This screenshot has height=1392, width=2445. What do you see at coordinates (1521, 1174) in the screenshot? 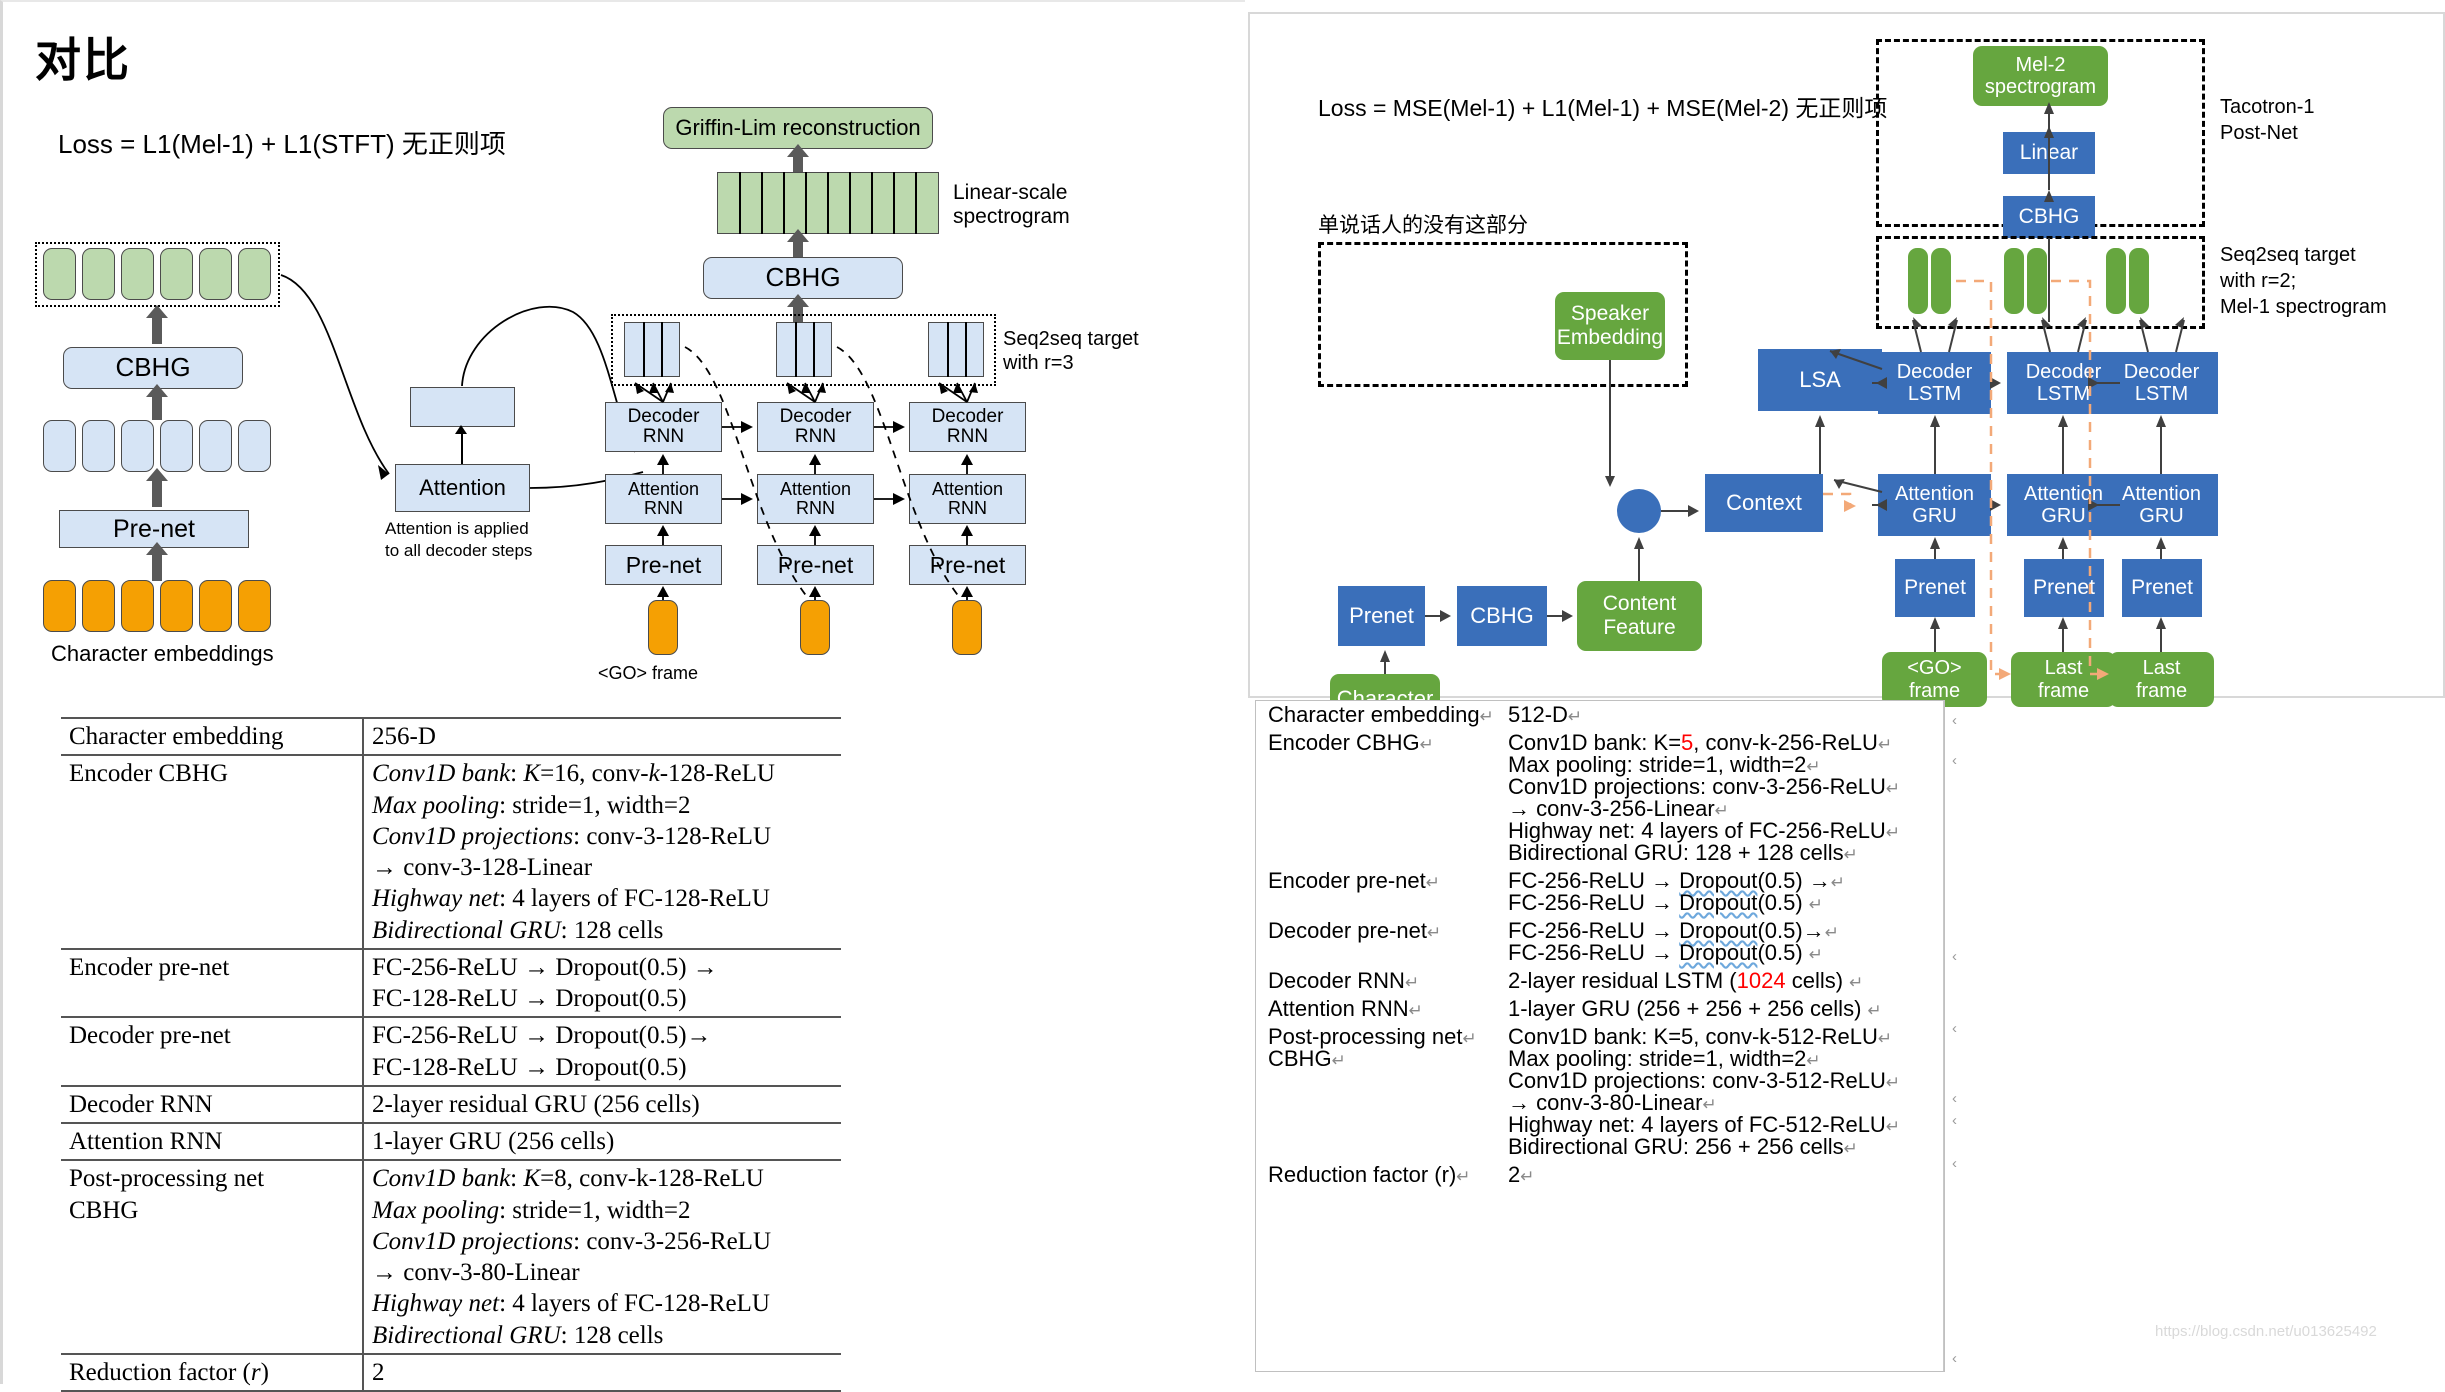
I see `table-cell-value: 2↵` at bounding box center [1521, 1174].